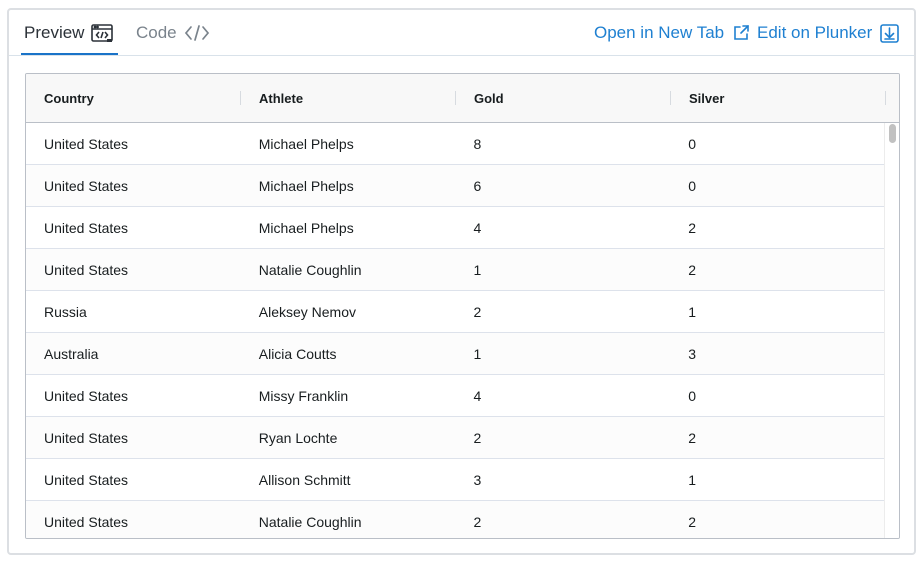 This screenshot has height=563, width=922. I want to click on column-header-label: Gold, so click(489, 98).